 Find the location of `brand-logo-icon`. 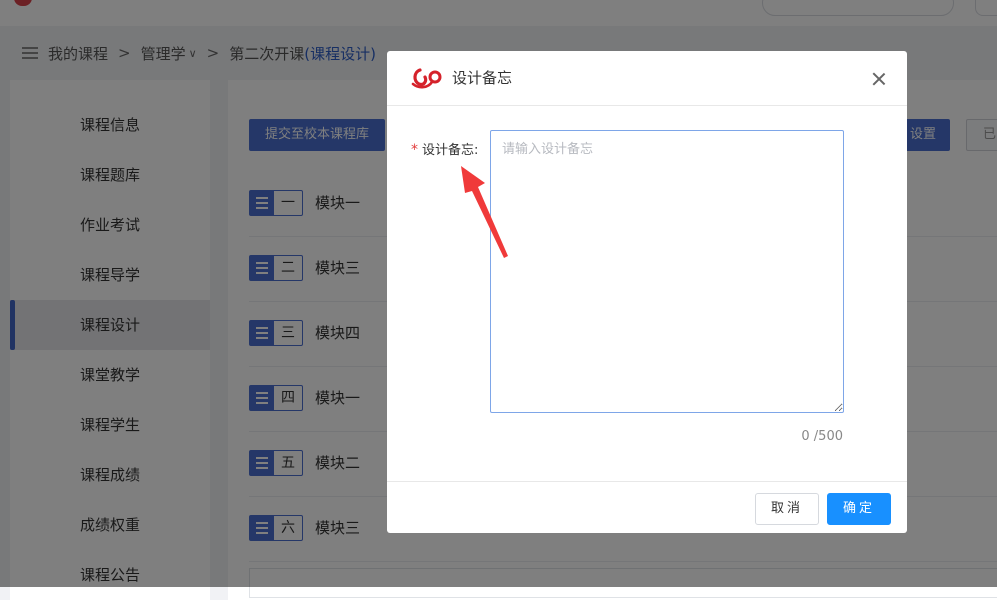

brand-logo-icon is located at coordinates (426, 78).